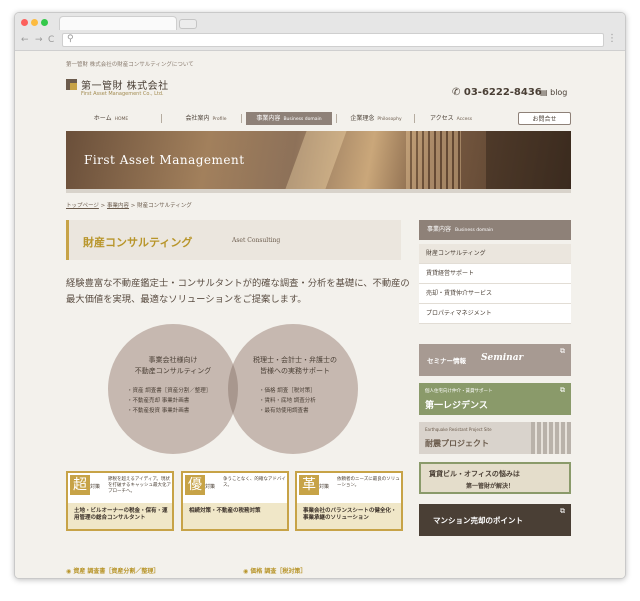  Describe the element at coordinates (164, 160) in the screenshot. I see `hero-title: First Asset Management` at that location.